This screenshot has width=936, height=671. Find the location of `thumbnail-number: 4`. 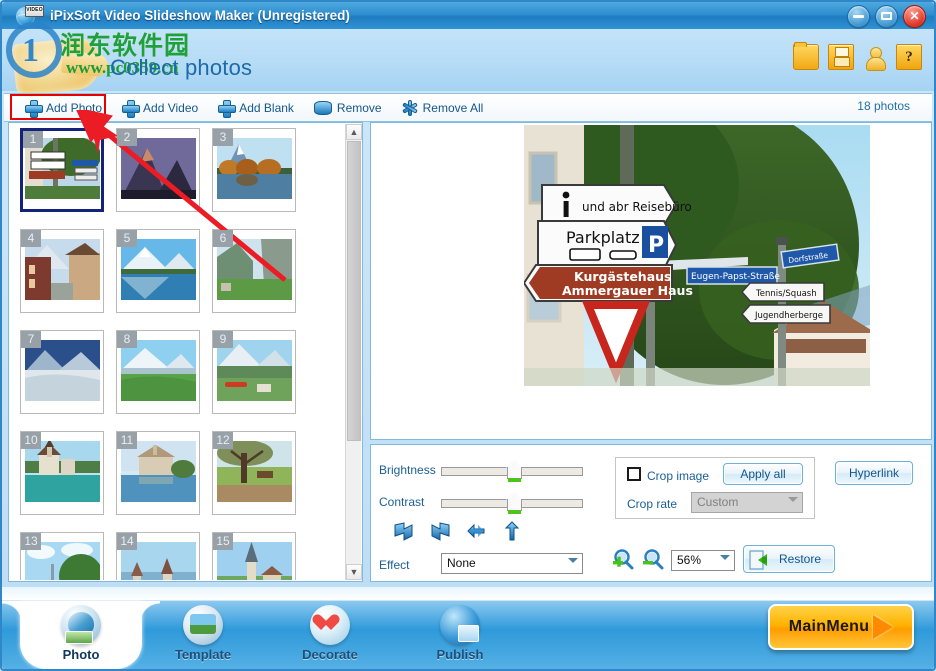

thumbnail-number: 4 is located at coordinates (31, 238).